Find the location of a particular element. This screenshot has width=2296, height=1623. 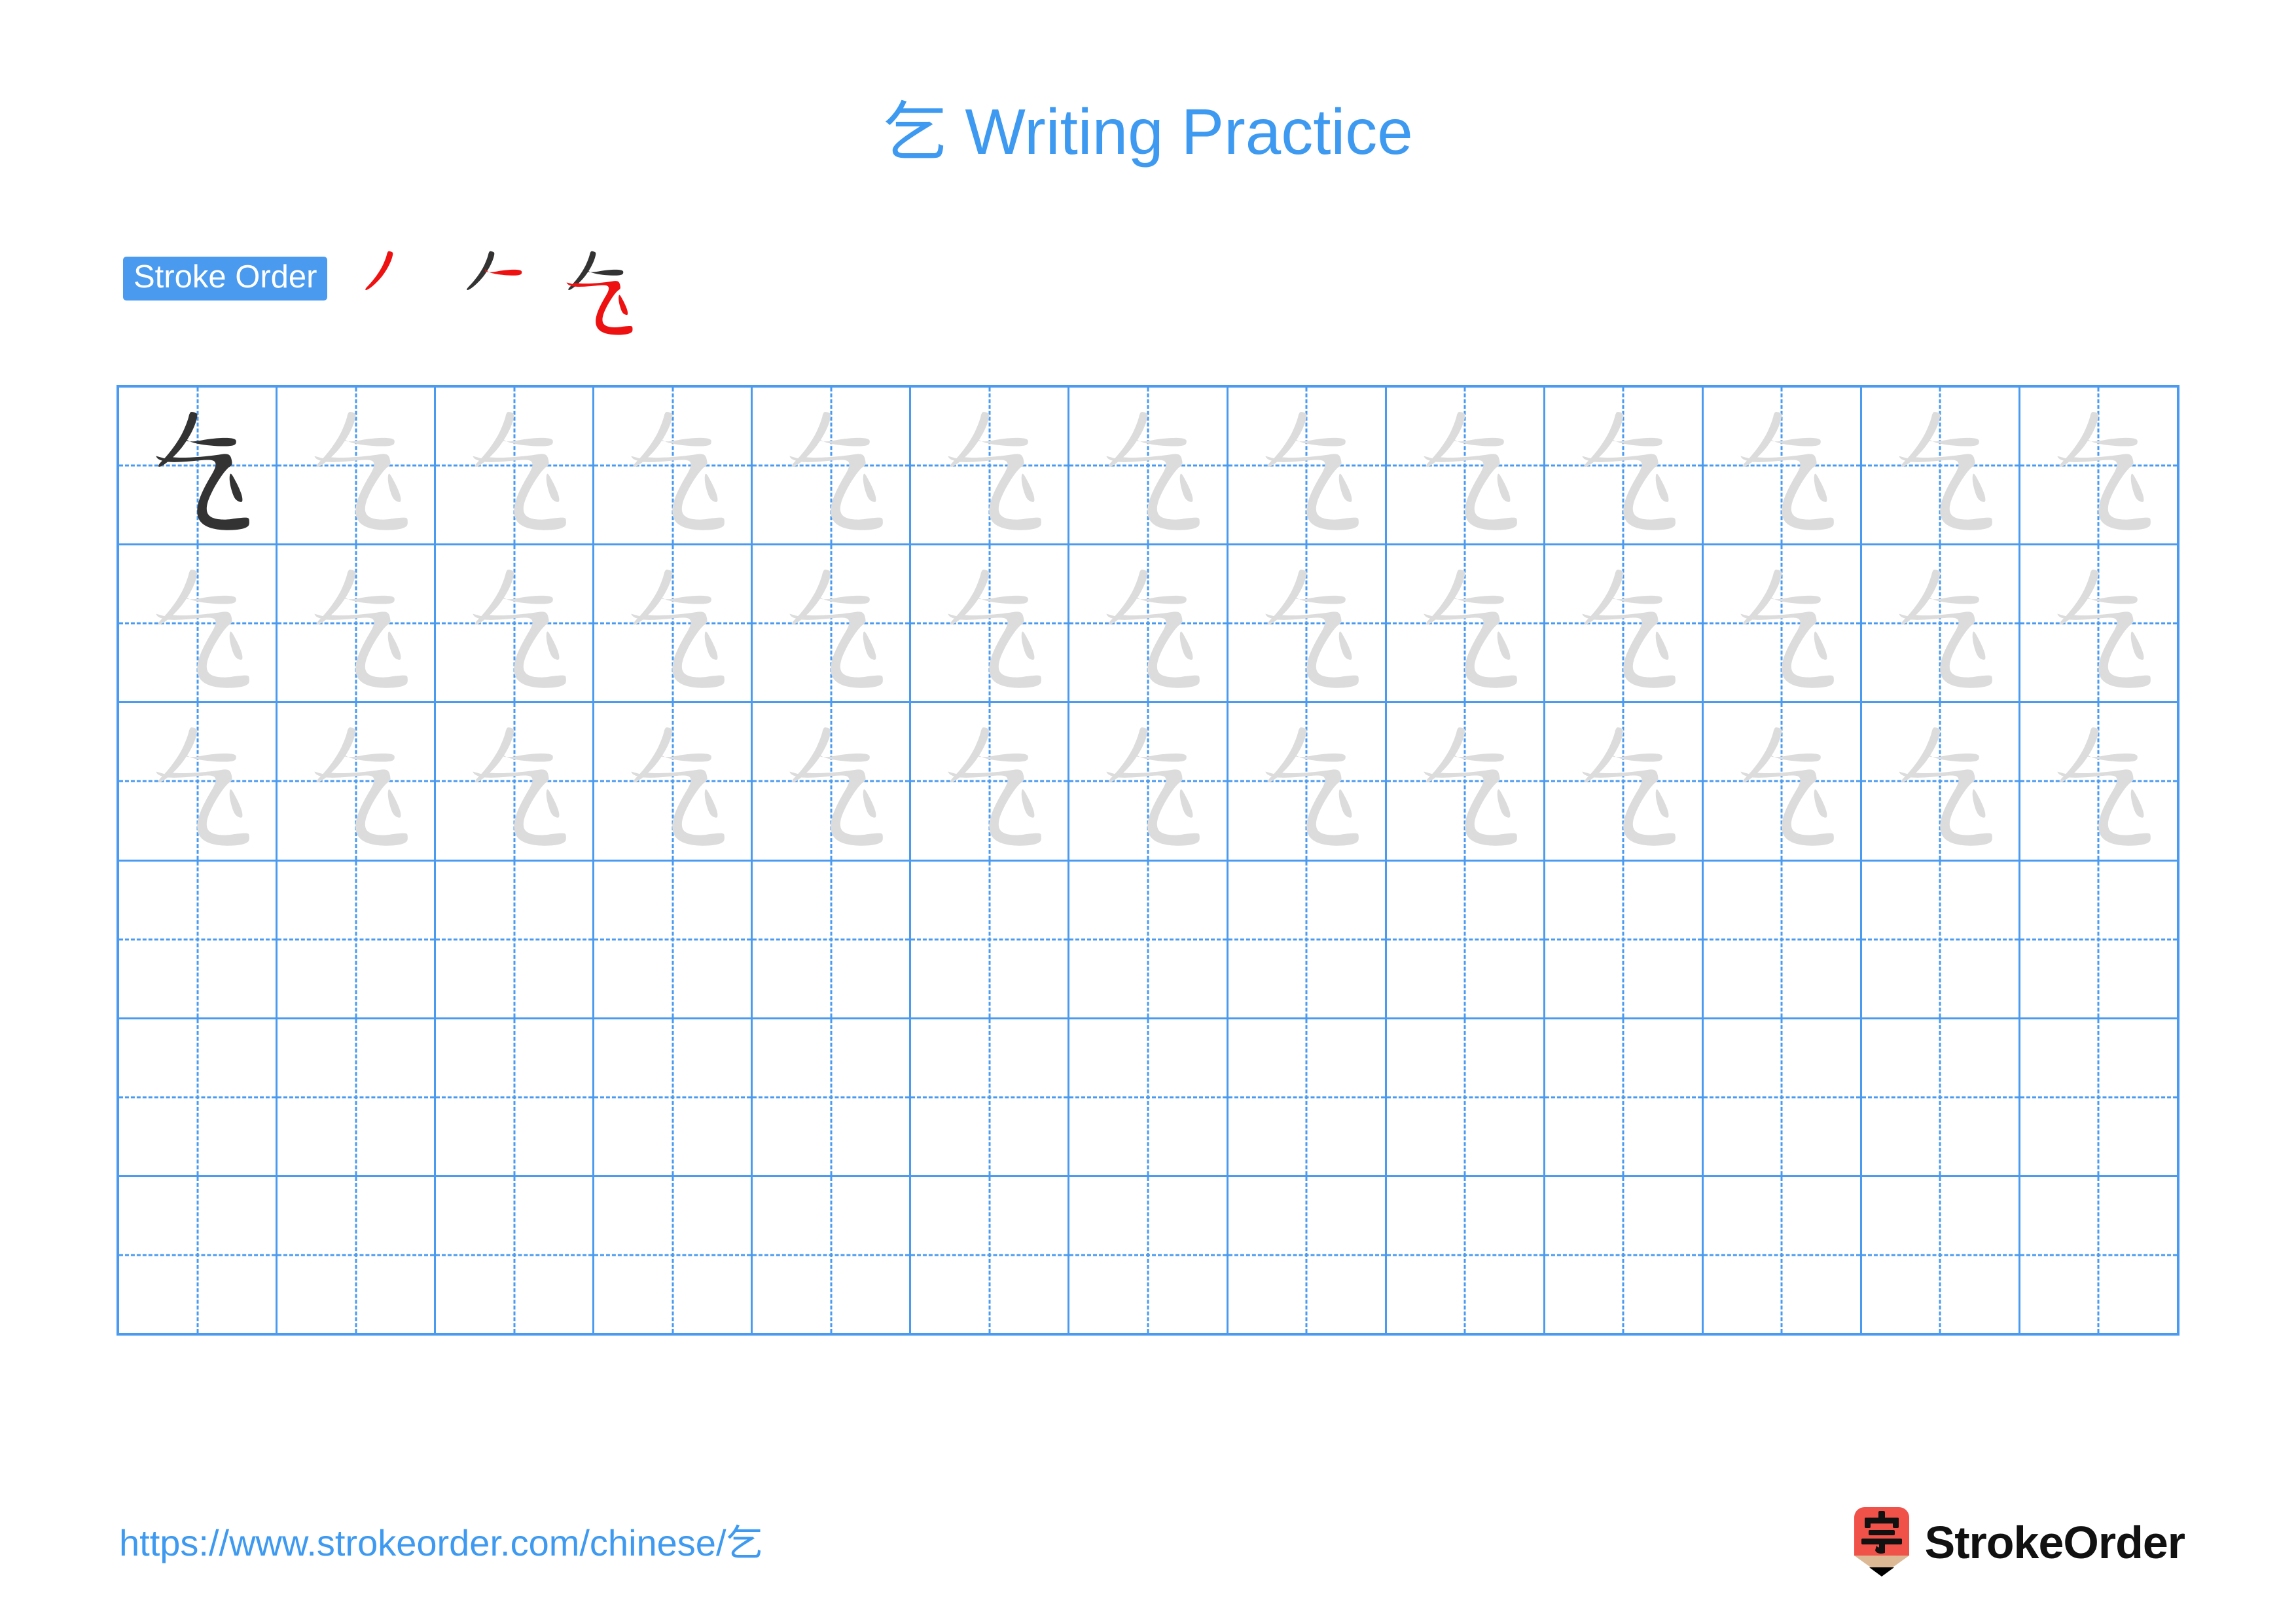

practice-cell-r5c12 is located at coordinates (1941, 1097).